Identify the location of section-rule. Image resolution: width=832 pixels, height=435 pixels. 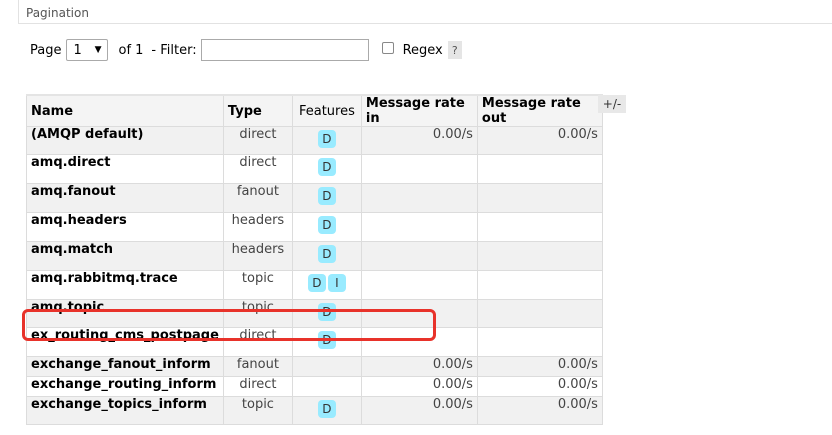
(425, 23).